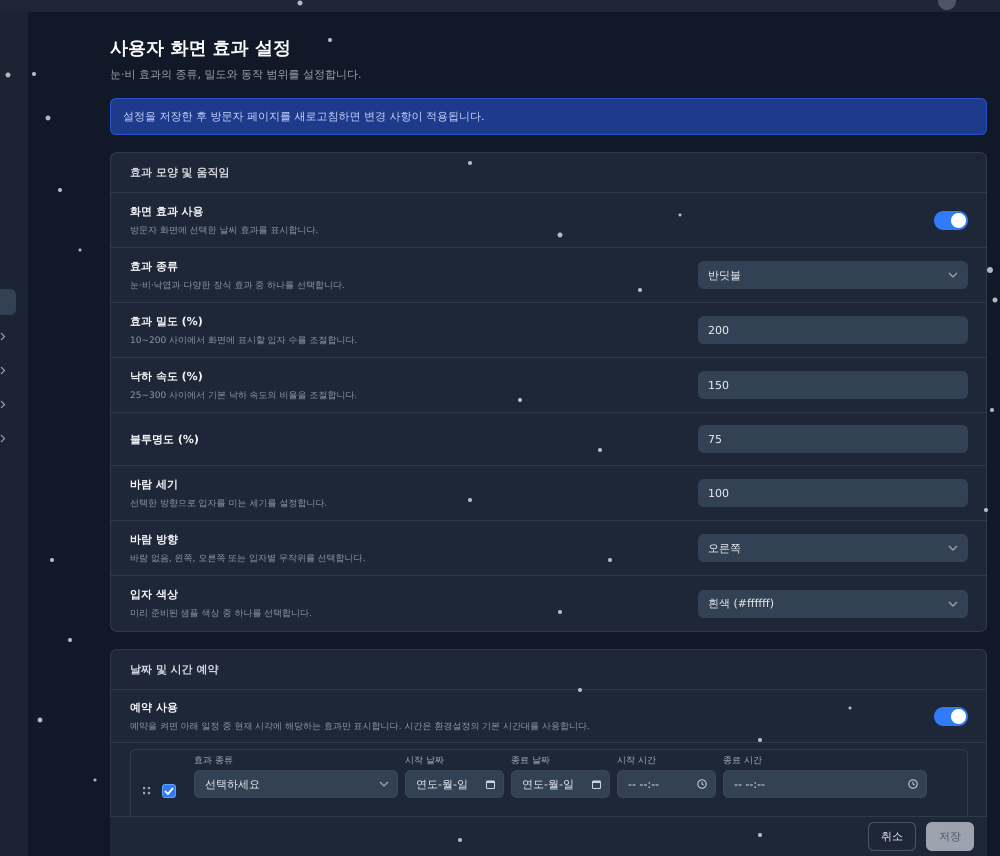 The width and height of the screenshot is (1000, 856). I want to click on setting-label: 효과 종류, so click(154, 266).